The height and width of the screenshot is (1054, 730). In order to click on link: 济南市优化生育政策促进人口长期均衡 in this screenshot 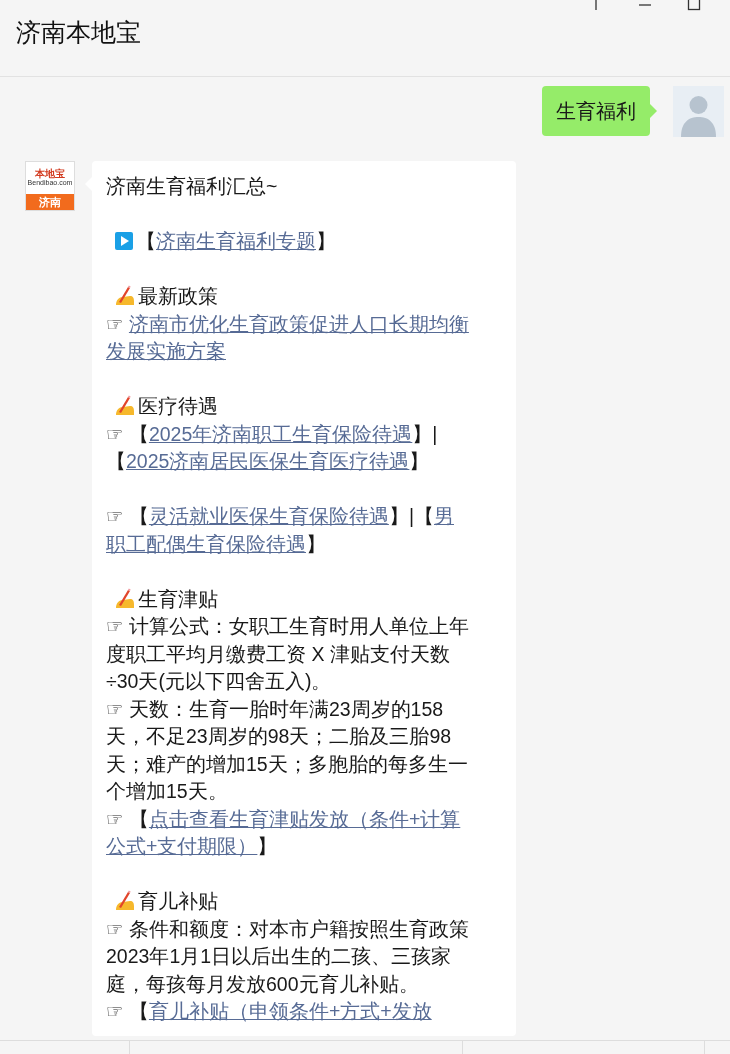, I will do `click(298, 323)`.